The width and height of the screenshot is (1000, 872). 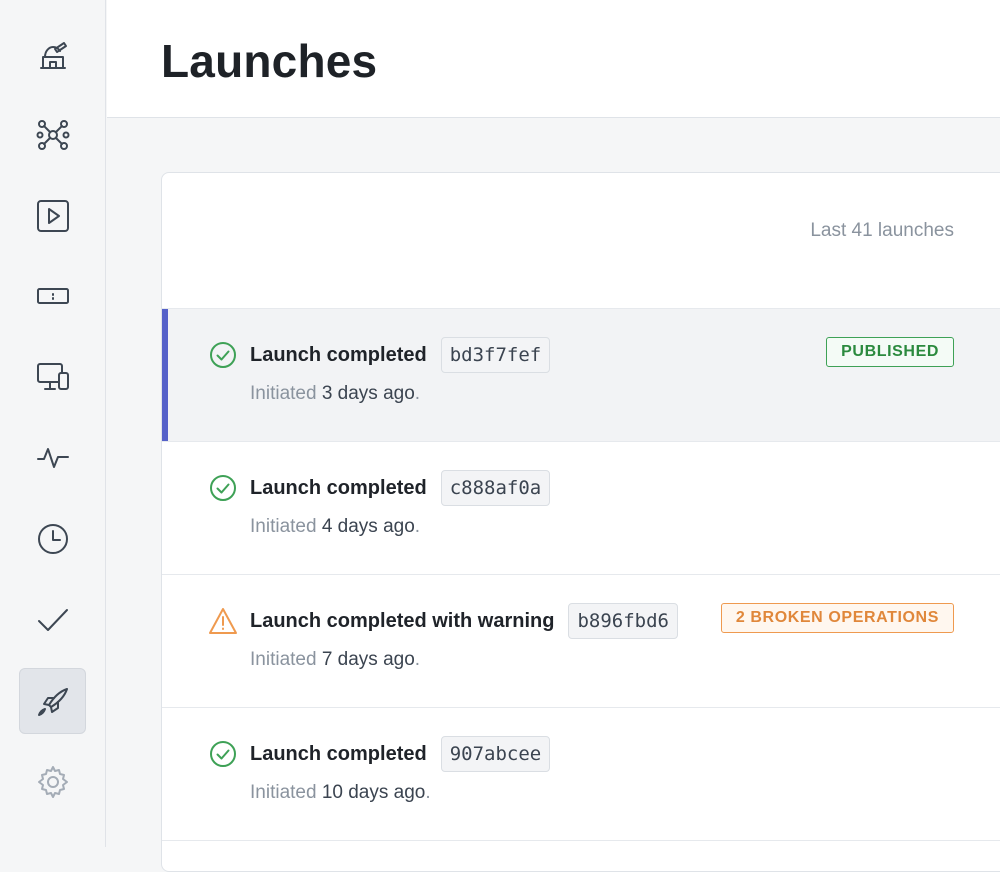 I want to click on sidebar-item-network, so click(x=52, y=135).